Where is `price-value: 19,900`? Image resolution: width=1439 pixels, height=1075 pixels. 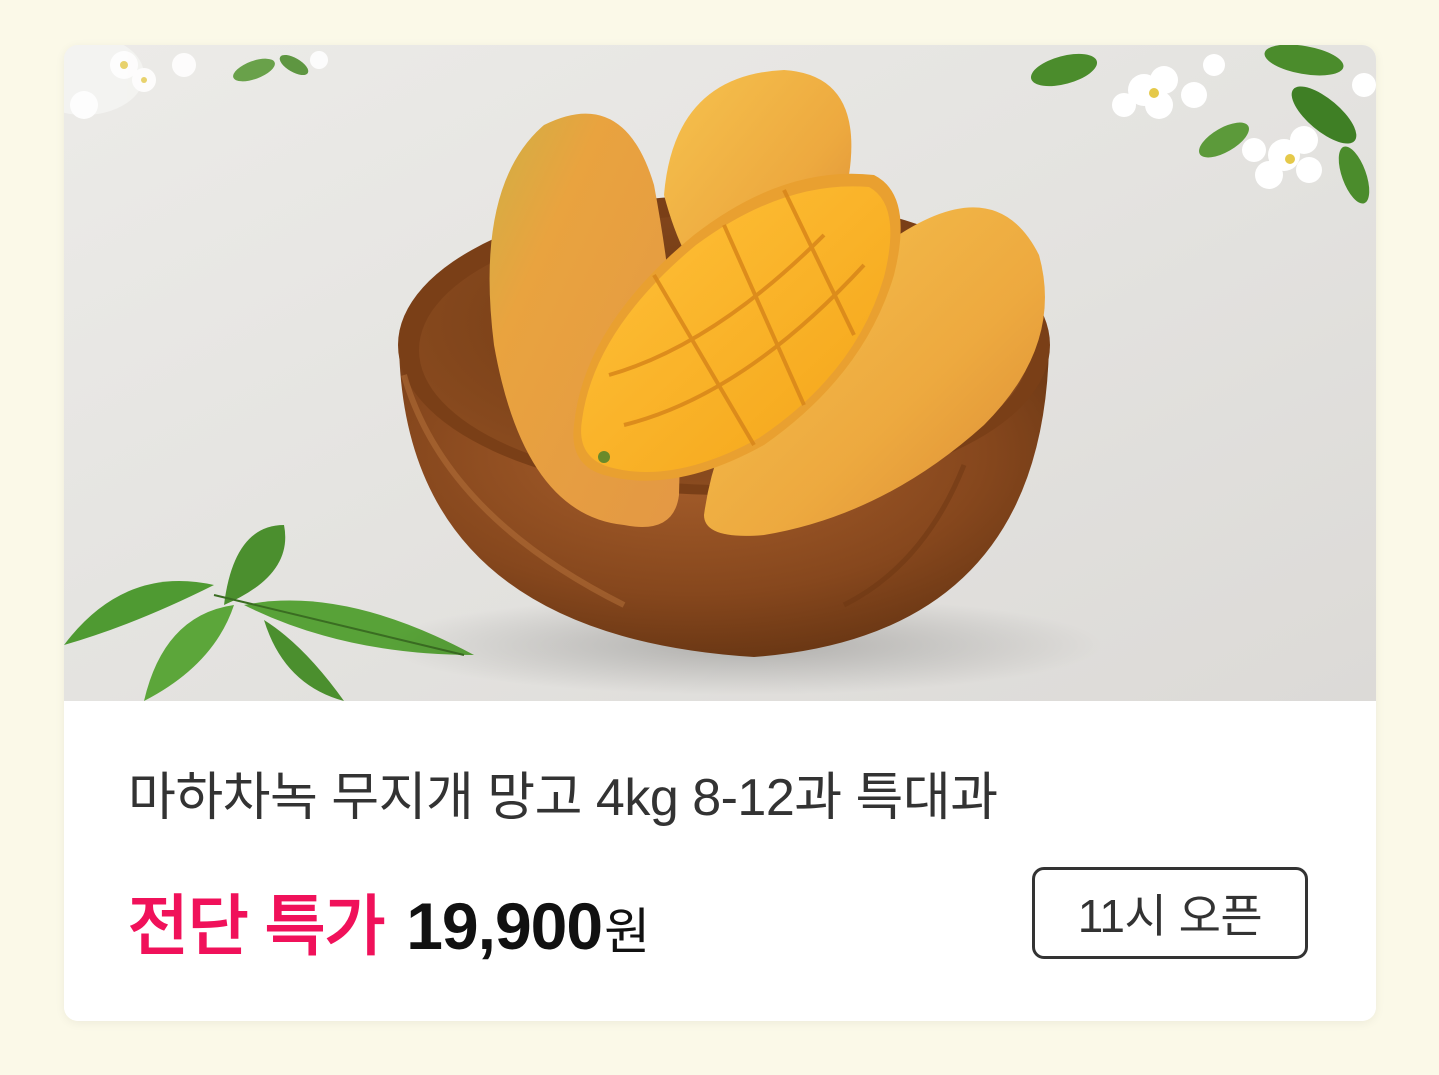
price-value: 19,900 is located at coordinates (504, 926).